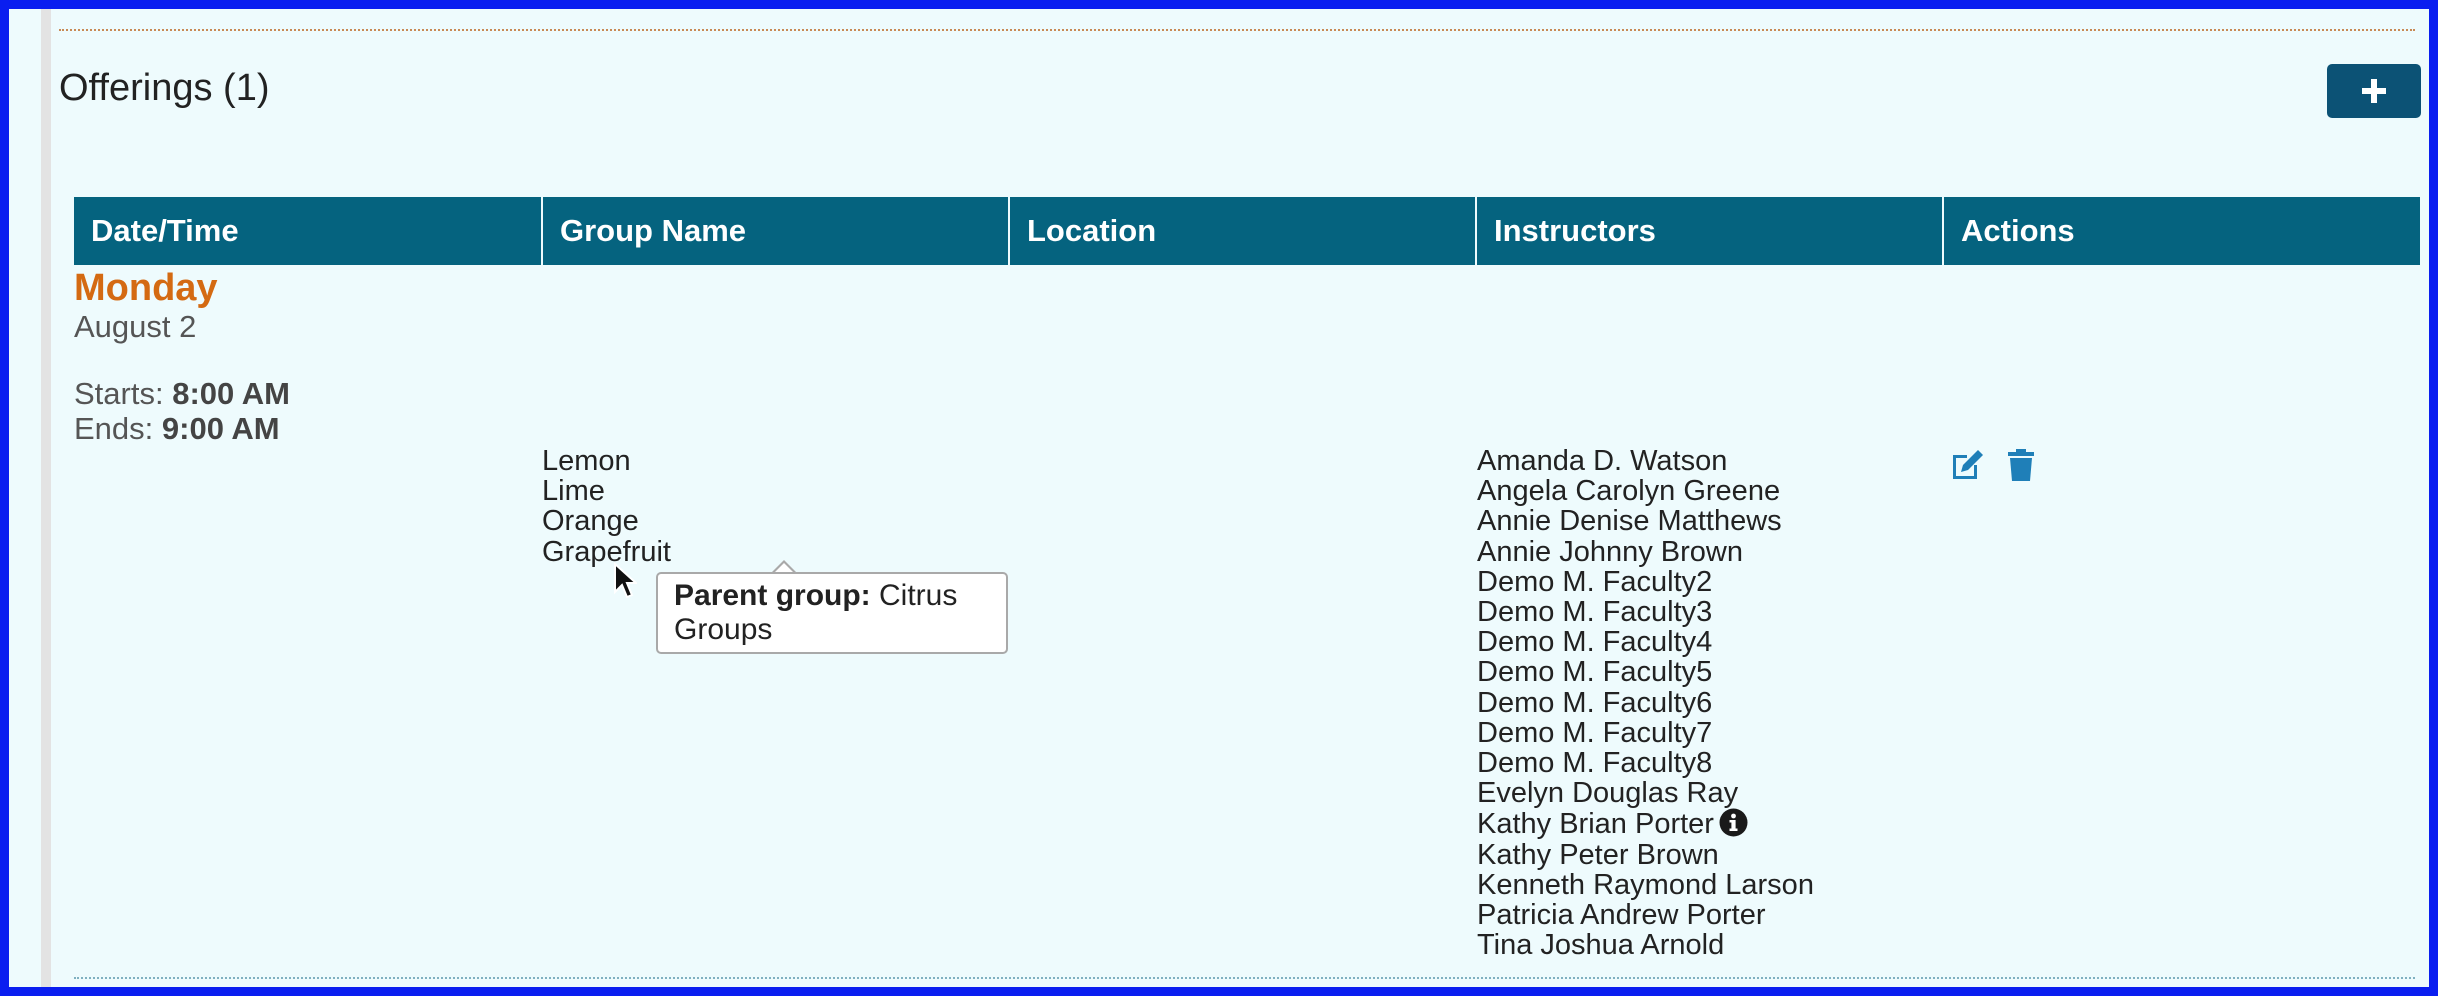 Image resolution: width=2438 pixels, height=996 pixels. I want to click on group-item: Lime, so click(606, 491).